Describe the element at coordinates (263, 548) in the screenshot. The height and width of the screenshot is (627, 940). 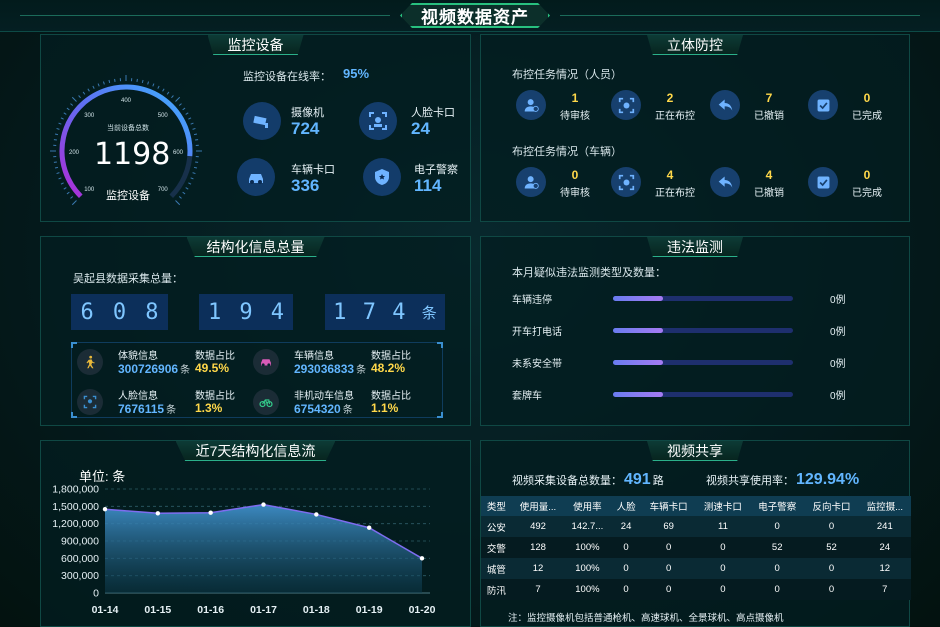
I see `area-fill` at that location.